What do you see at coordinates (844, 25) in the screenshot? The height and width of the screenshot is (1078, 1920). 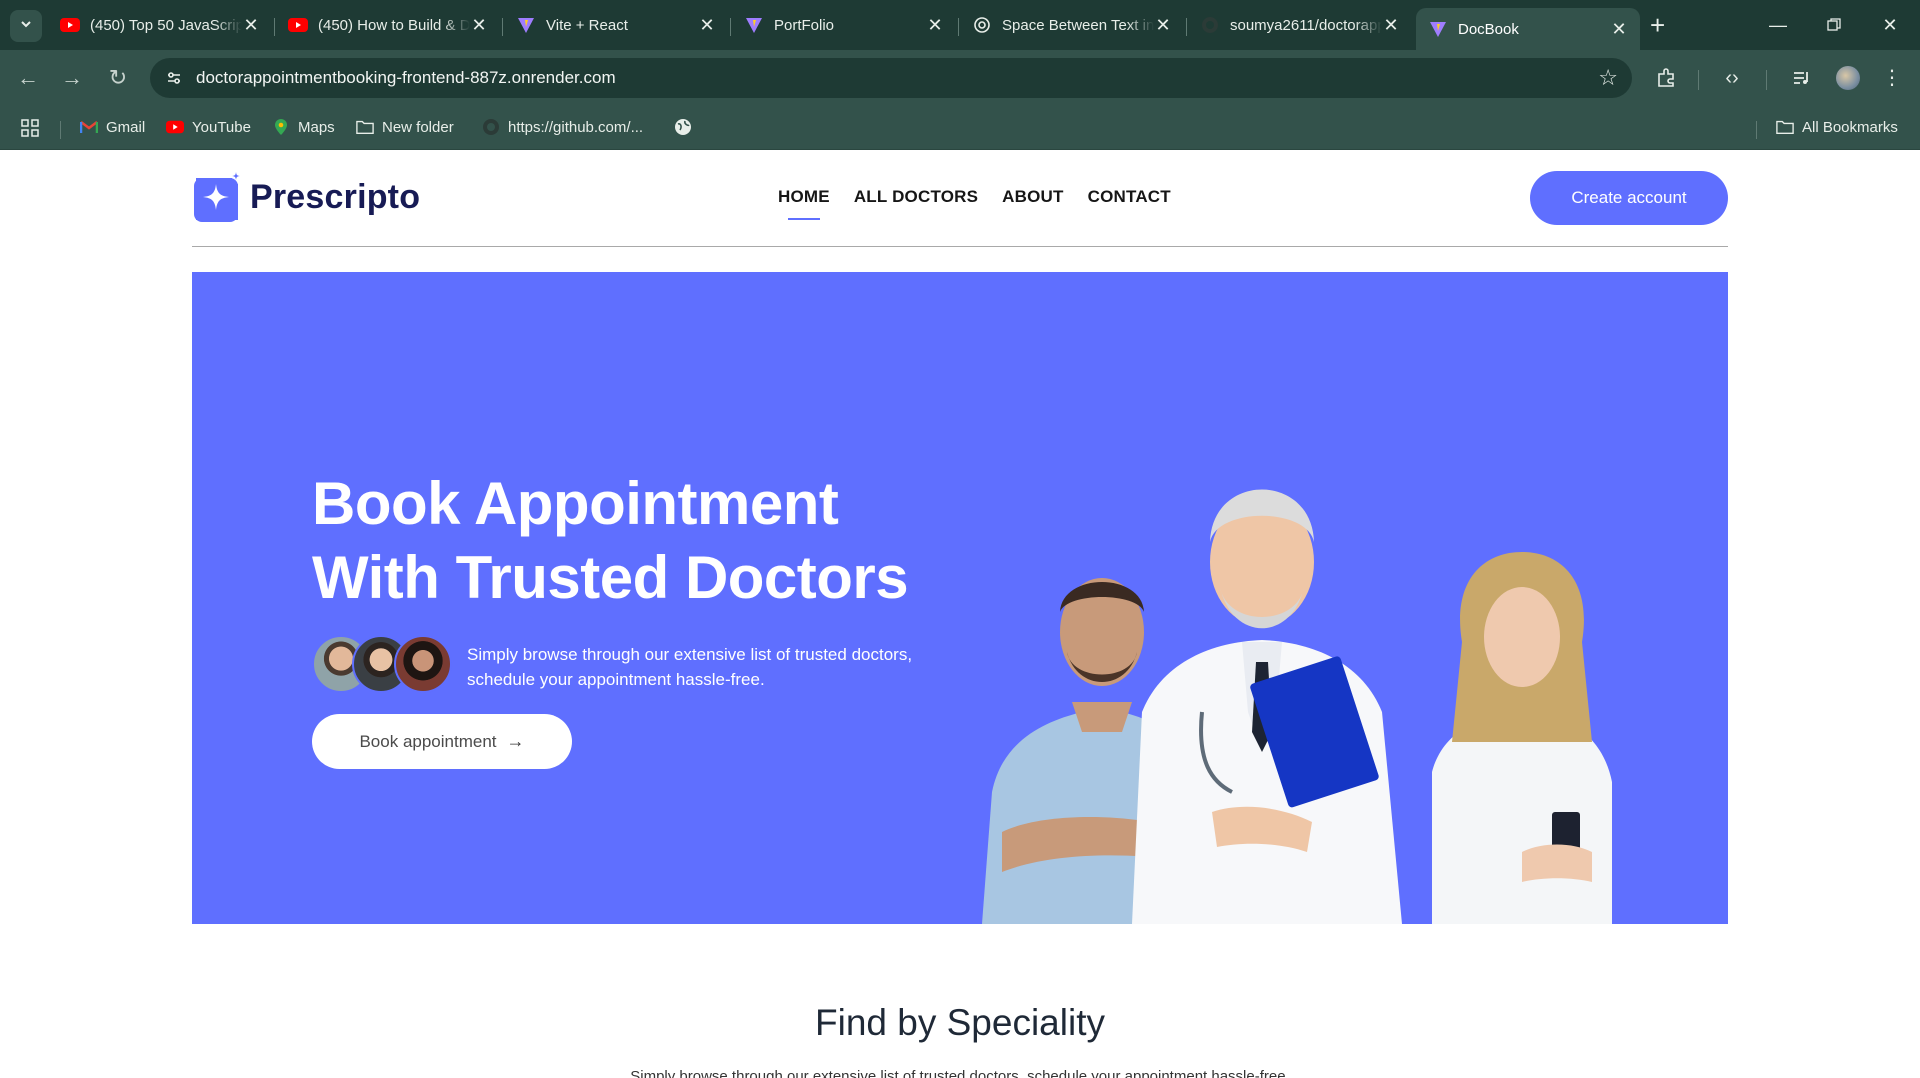 I see `tab-portfolio: PortFolio ✕` at bounding box center [844, 25].